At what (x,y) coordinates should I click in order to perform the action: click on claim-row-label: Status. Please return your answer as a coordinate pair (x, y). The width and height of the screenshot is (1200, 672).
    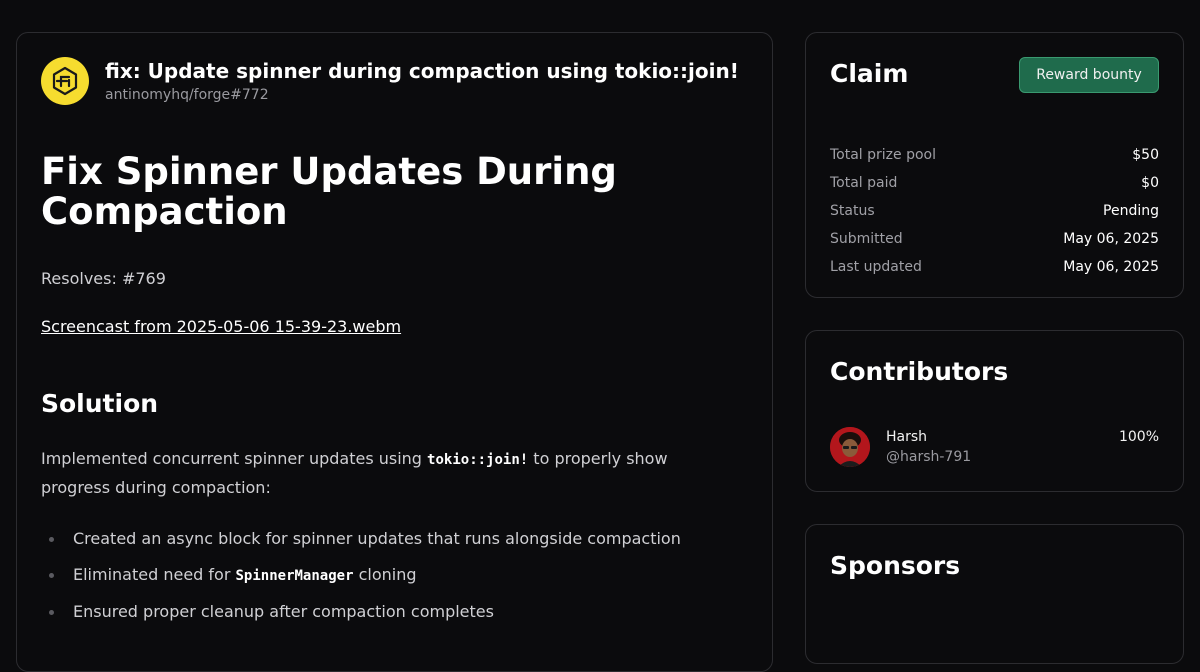
    Looking at the image, I should click on (852, 211).